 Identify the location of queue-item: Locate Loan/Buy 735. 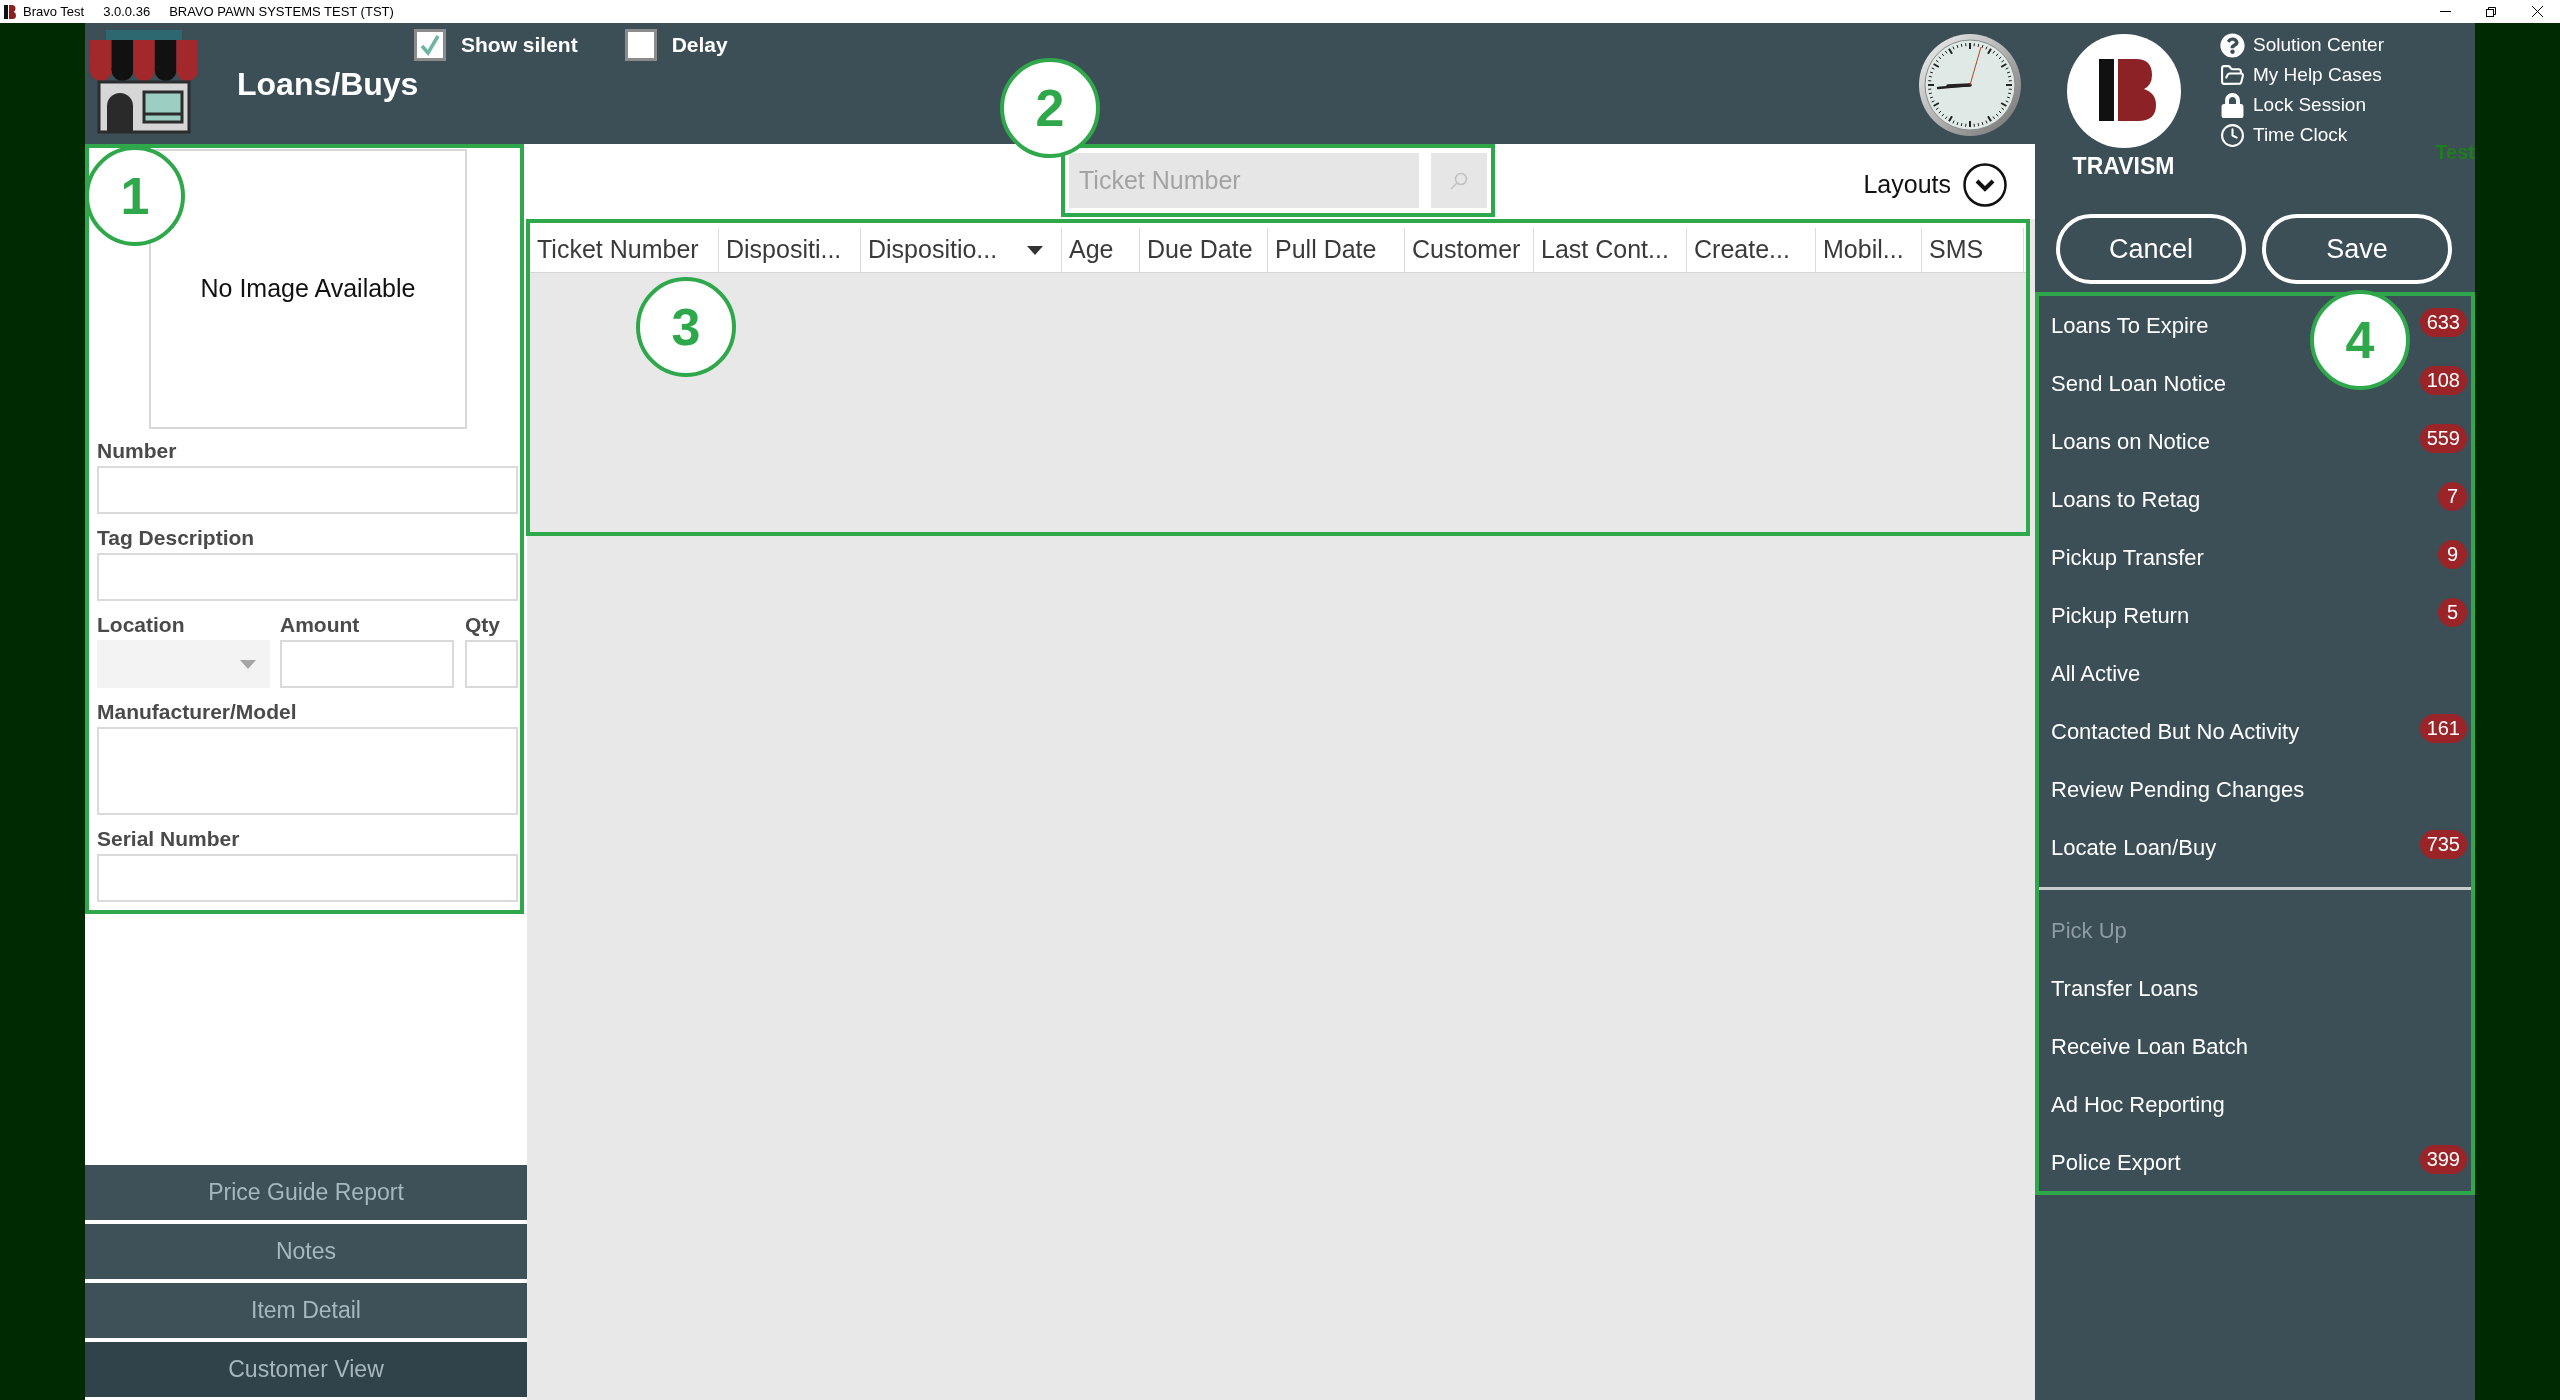
(2255, 847).